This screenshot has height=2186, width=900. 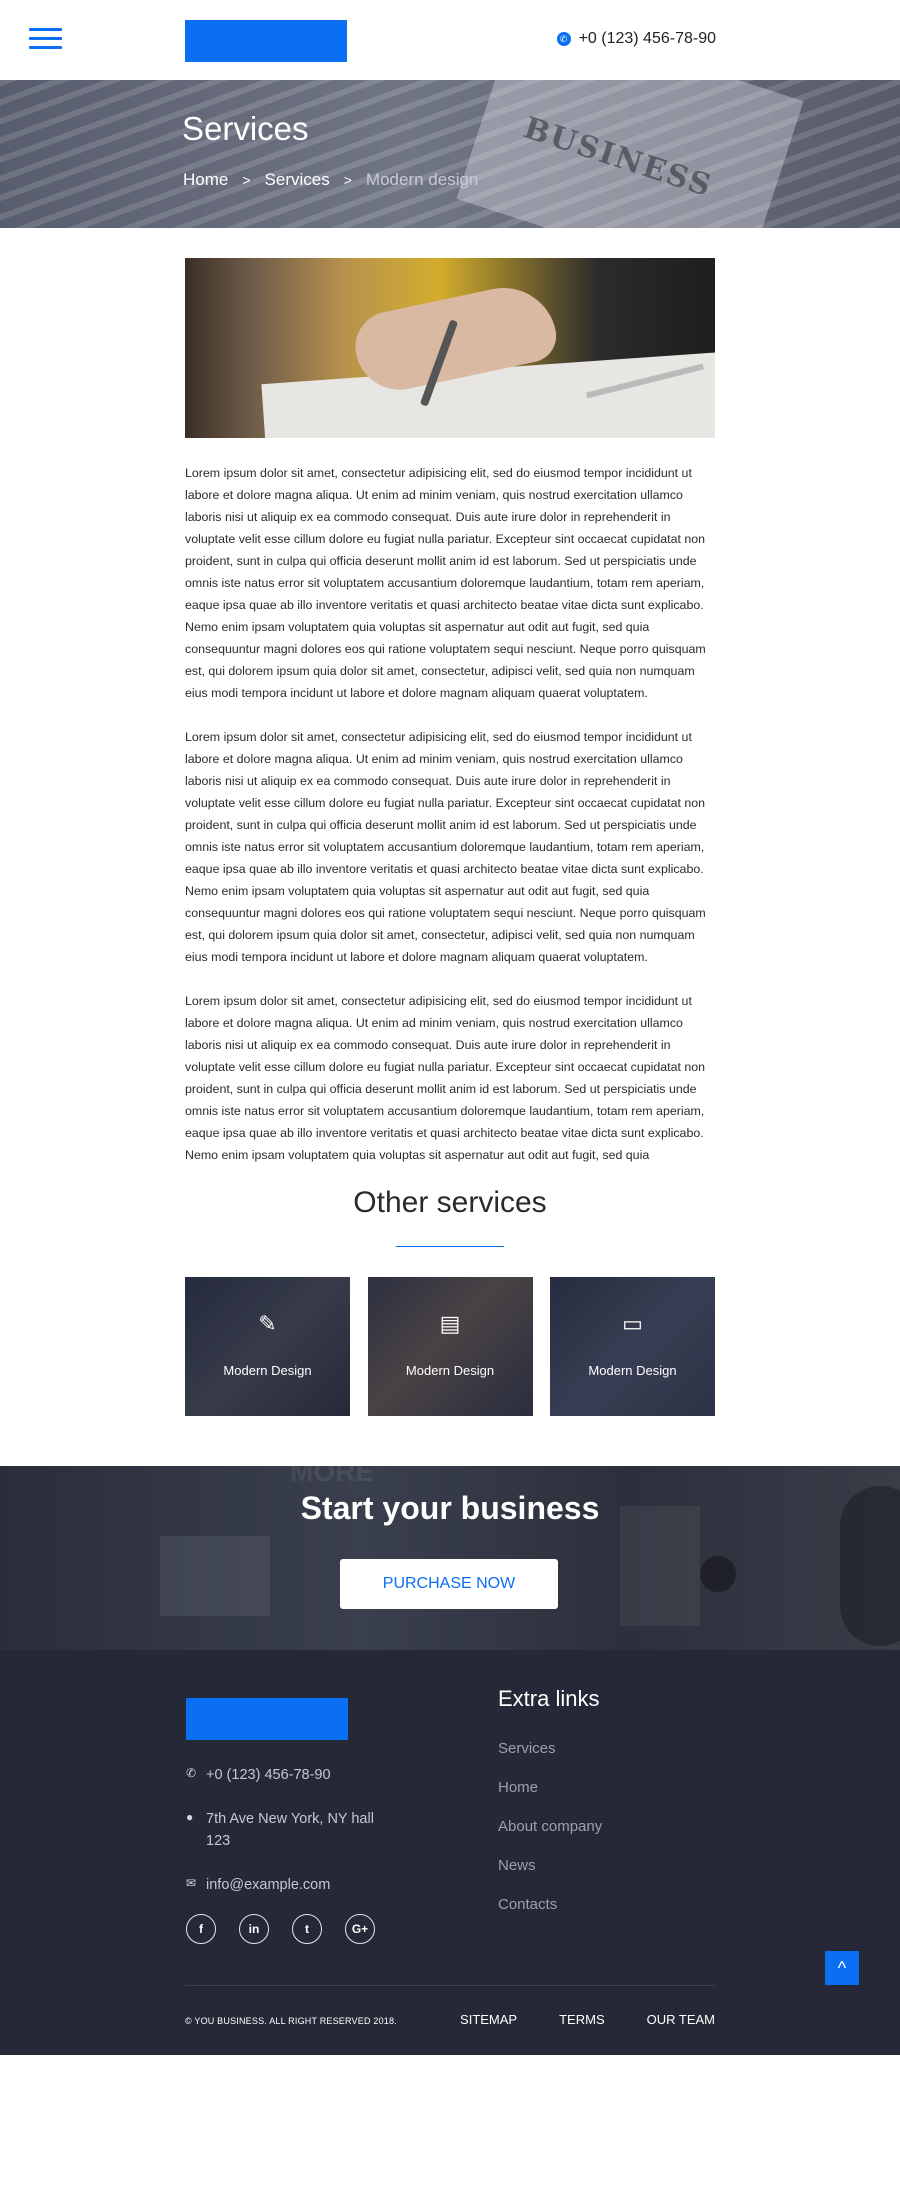 I want to click on footer-email: info@example.com, so click(x=268, y=1885).